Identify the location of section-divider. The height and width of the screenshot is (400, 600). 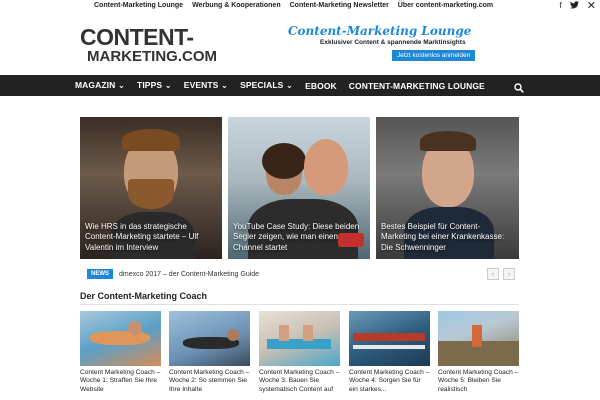
(299, 304).